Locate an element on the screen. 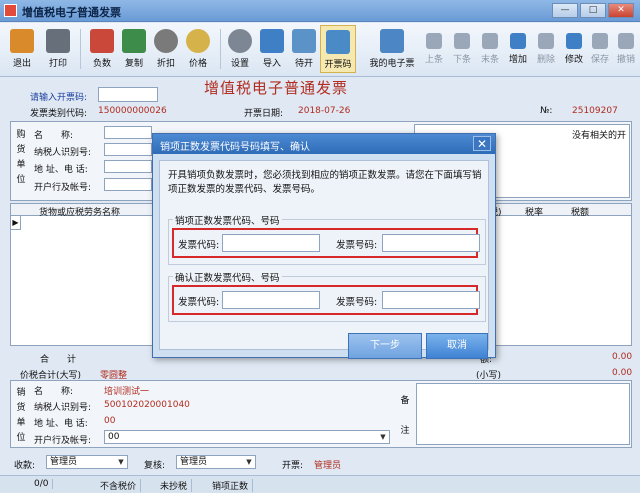 This screenshot has height=493, width=640. close-window-button: ✕ is located at coordinates (621, 10).